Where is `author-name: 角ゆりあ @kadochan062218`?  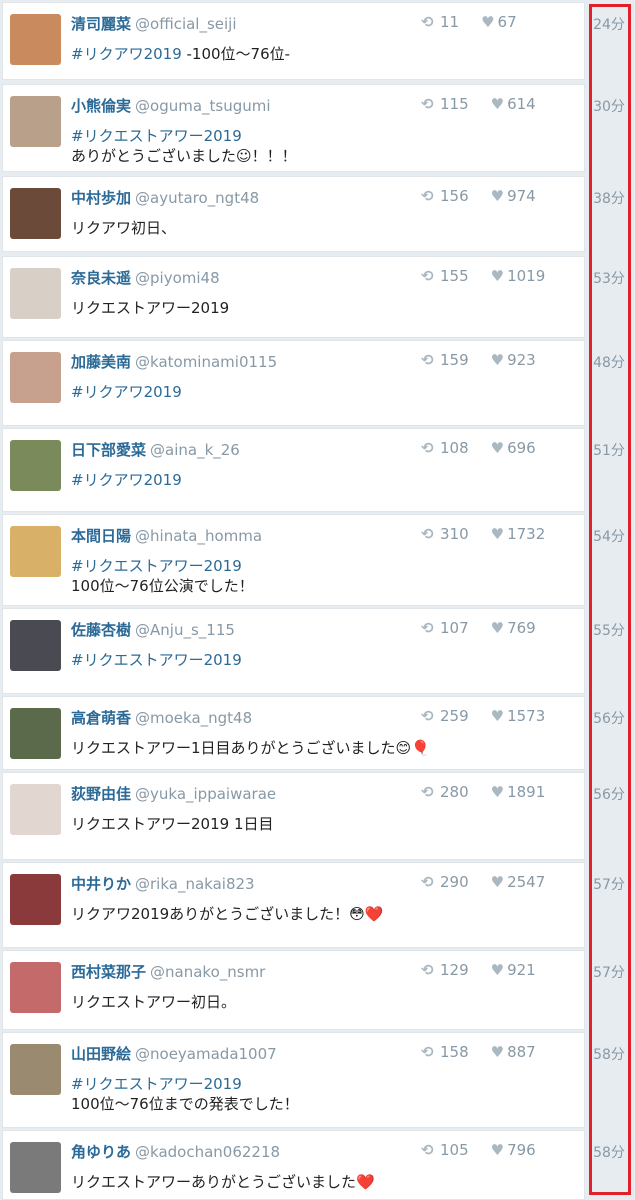
author-name: 角ゆりあ @kadochan062218 is located at coordinates (175, 1151).